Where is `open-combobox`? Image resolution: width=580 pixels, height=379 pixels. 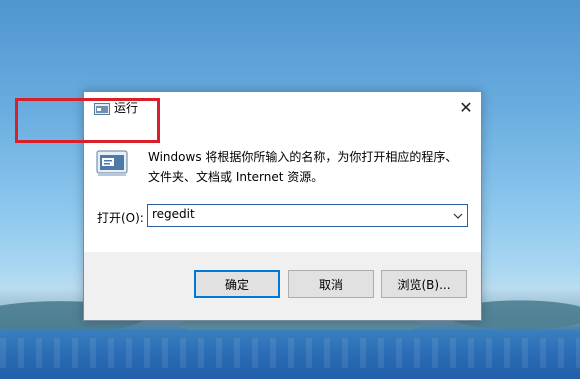
open-combobox is located at coordinates (307, 215).